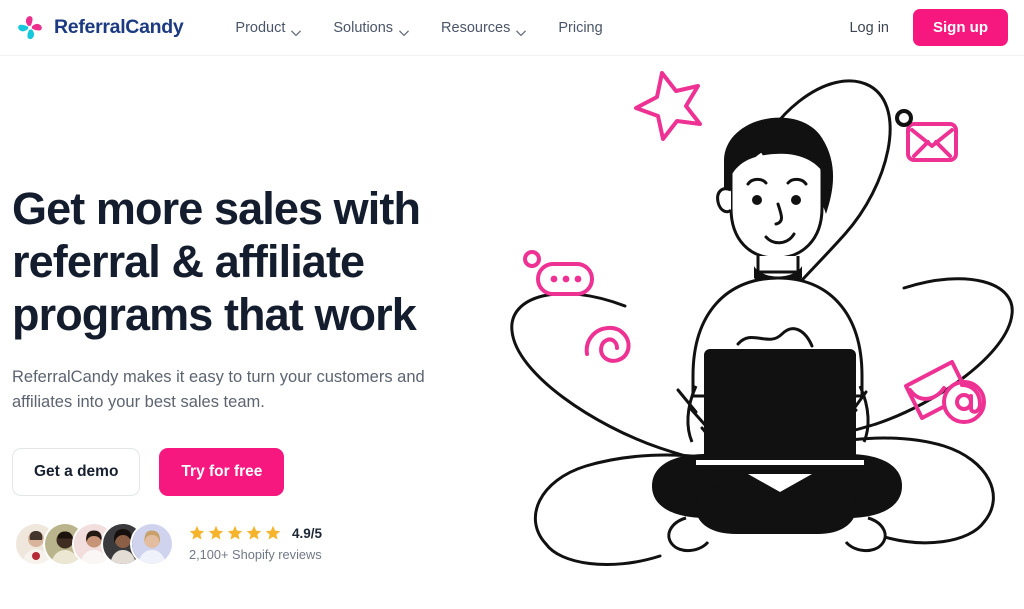  What do you see at coordinates (869, 28) in the screenshot?
I see `login-link: Log in` at bounding box center [869, 28].